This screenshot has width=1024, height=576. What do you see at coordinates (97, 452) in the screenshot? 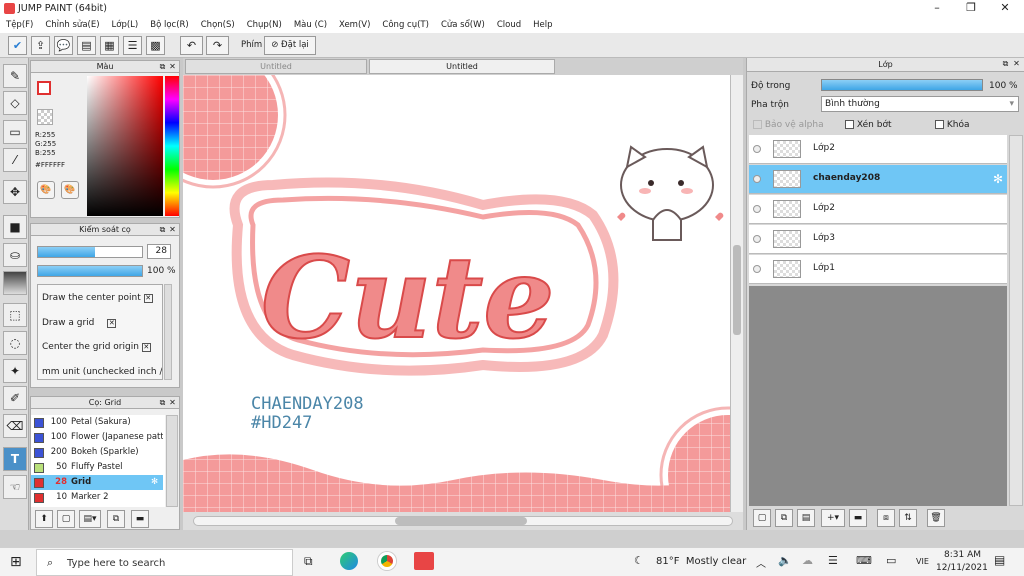
I see `brush-item: 200 Bokeh (Sparkle)` at bounding box center [97, 452].